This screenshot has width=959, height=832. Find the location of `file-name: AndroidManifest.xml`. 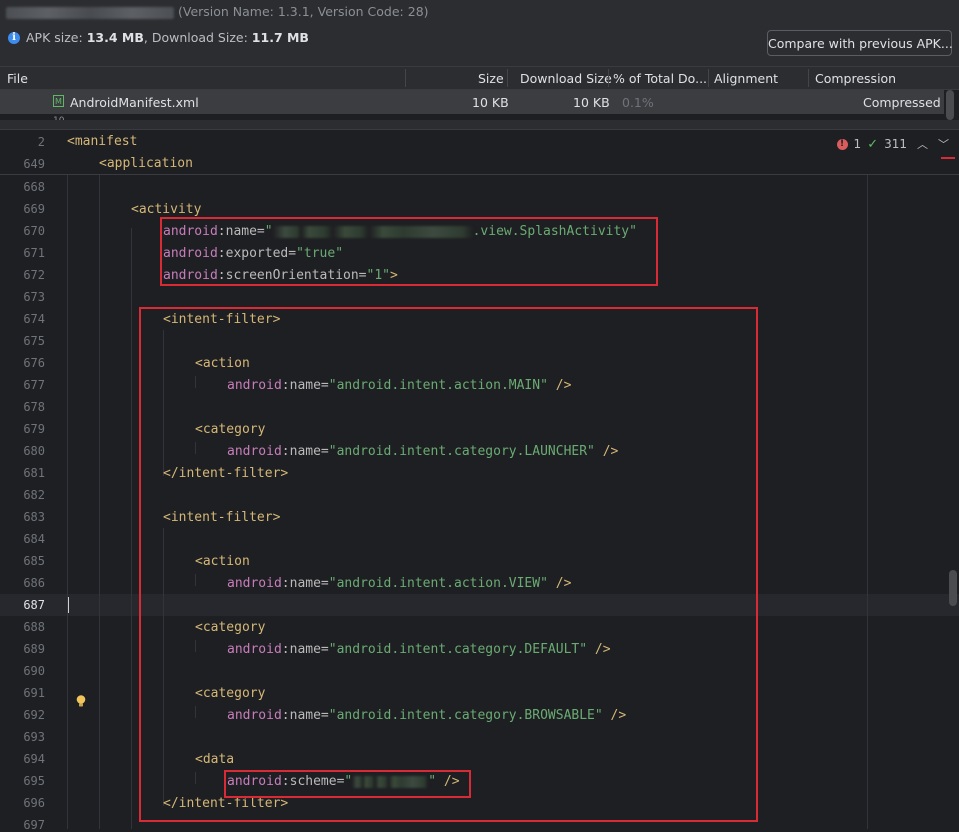

file-name: AndroidManifest.xml is located at coordinates (134, 102).